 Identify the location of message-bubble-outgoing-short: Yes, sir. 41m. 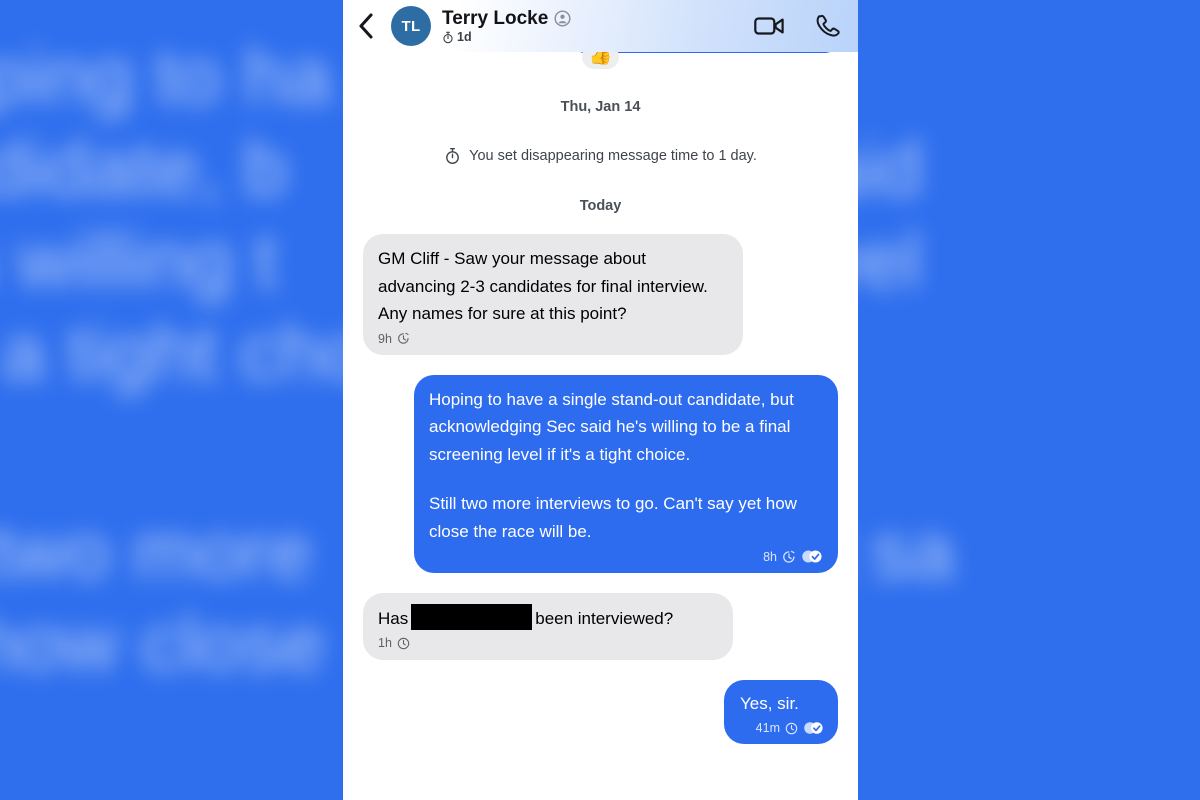
(781, 712).